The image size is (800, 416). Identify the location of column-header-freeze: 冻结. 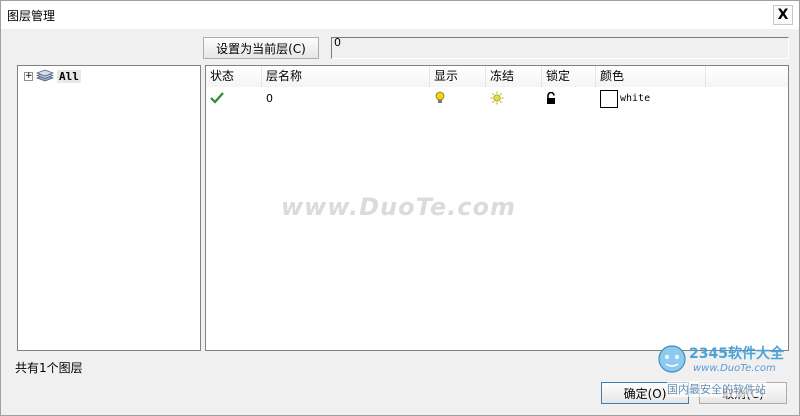
(514, 76).